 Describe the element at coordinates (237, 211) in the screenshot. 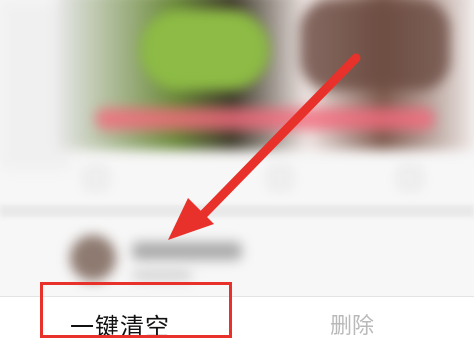

I see `feed-divider` at that location.